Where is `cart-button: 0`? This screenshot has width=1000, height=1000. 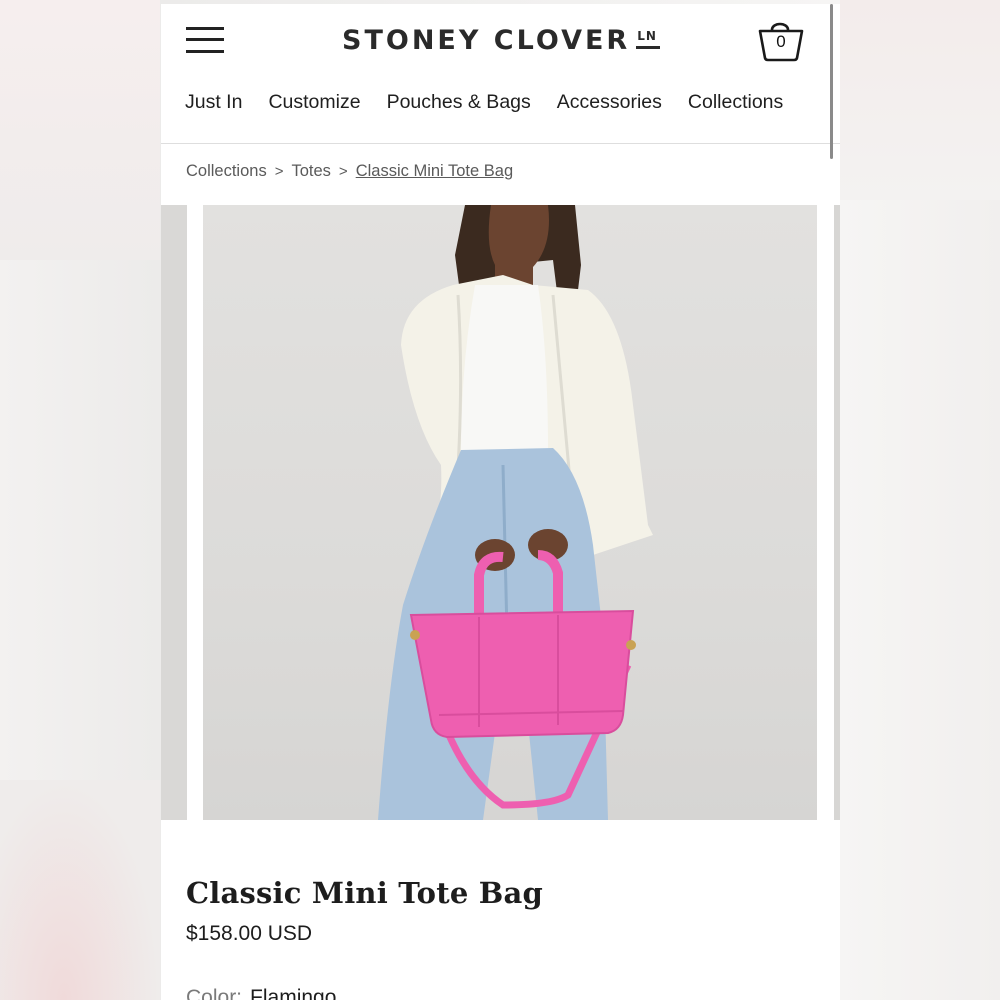
cart-button: 0 is located at coordinates (781, 41).